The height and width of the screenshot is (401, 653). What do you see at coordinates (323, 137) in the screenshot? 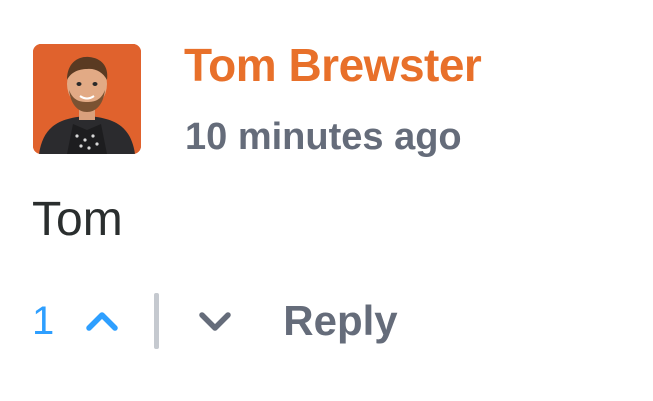
I see `comment-timestamp: 10 minutes ago` at bounding box center [323, 137].